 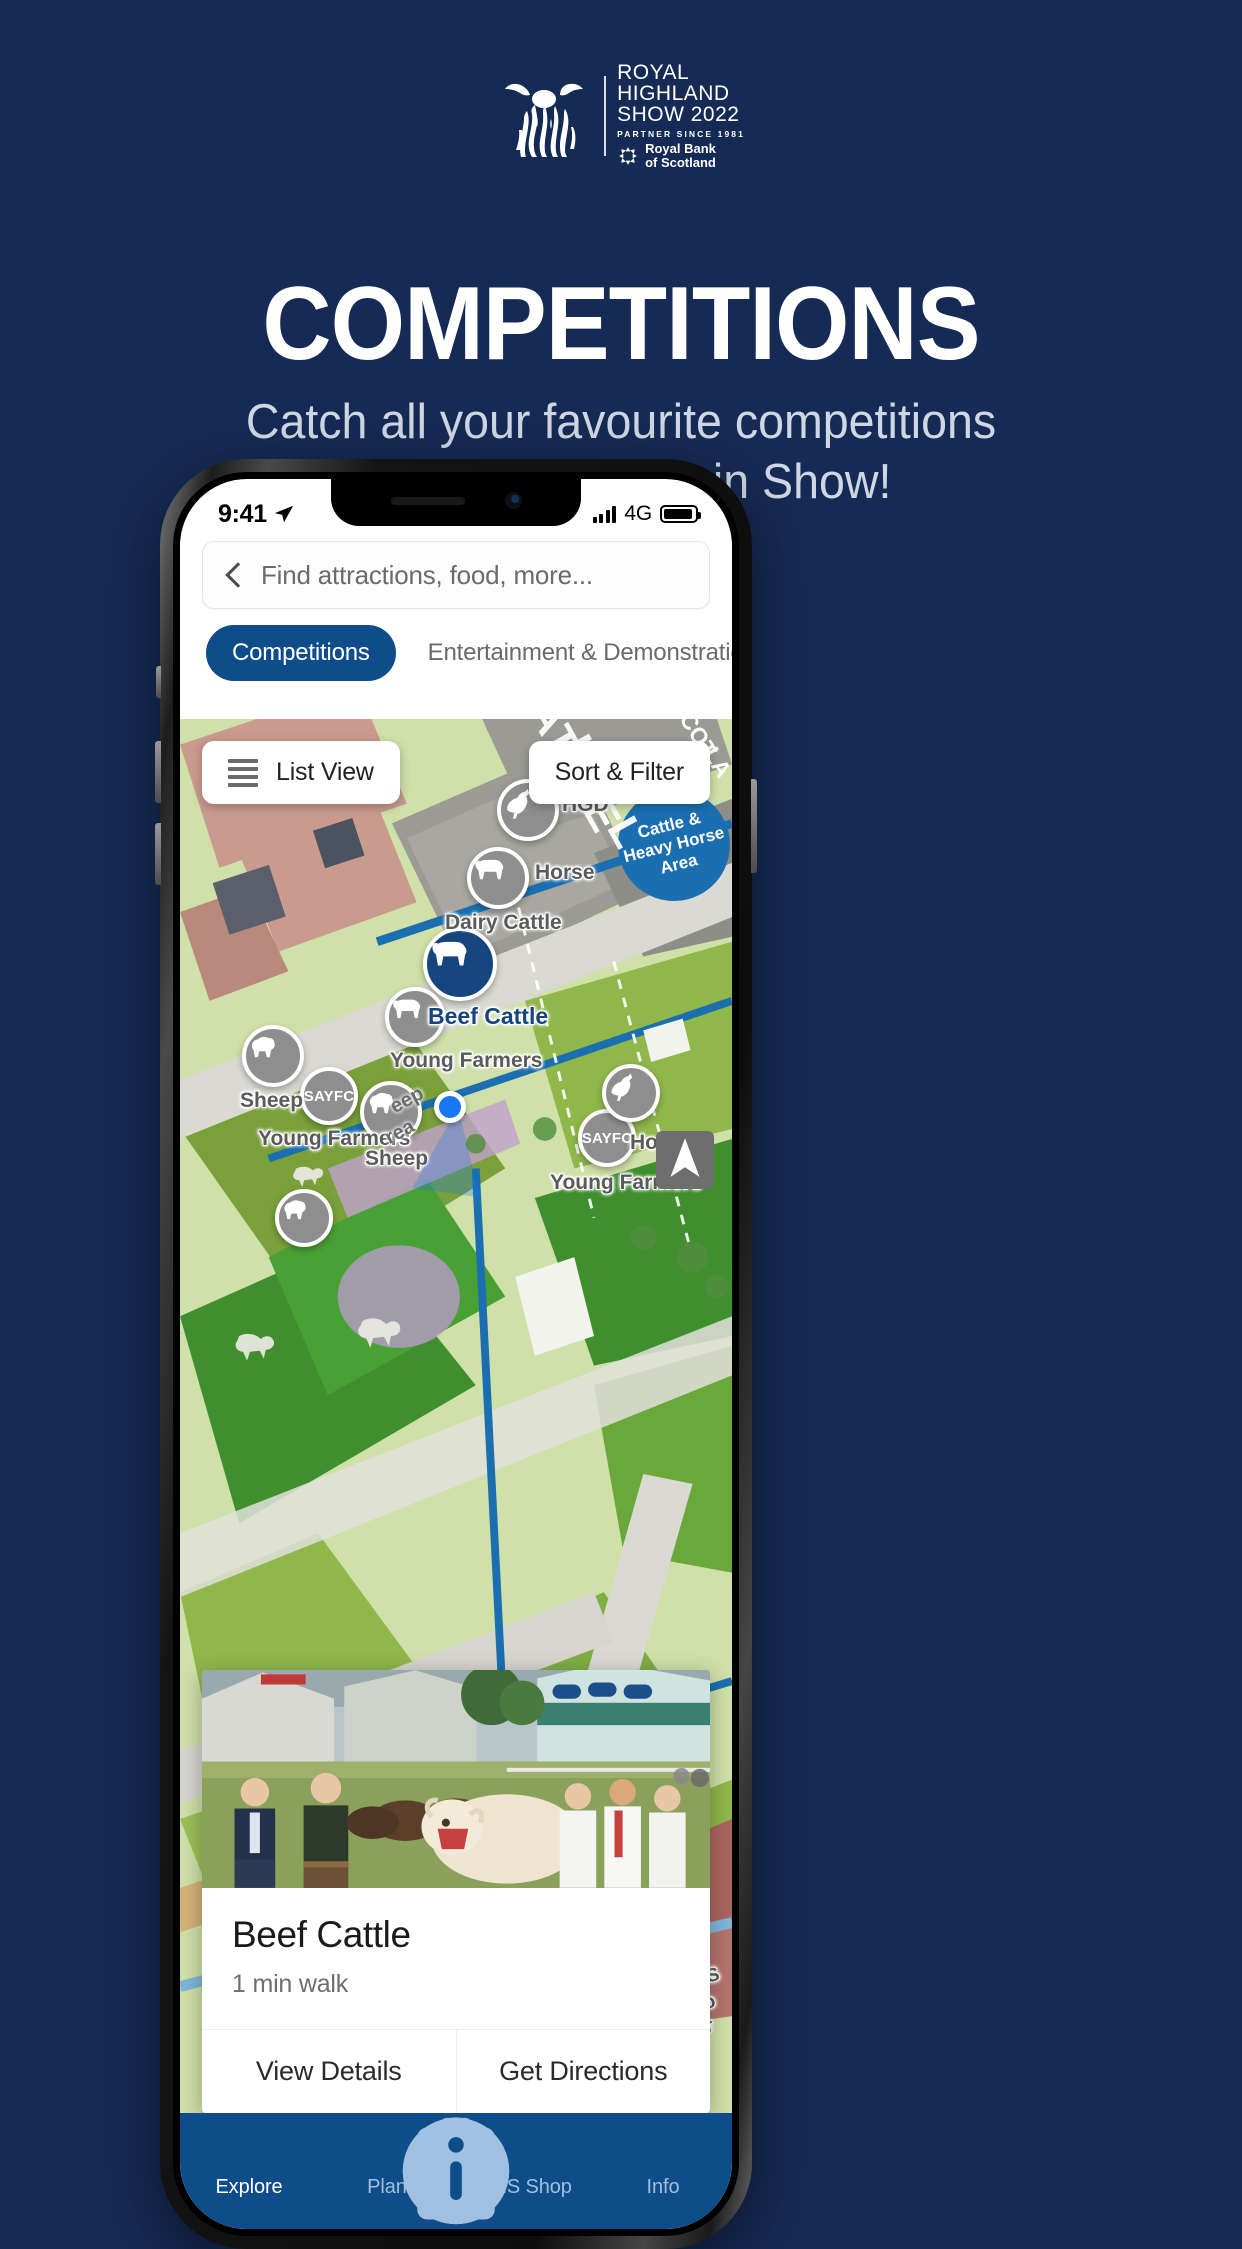 I want to click on status-time: 9:41, so click(x=242, y=513).